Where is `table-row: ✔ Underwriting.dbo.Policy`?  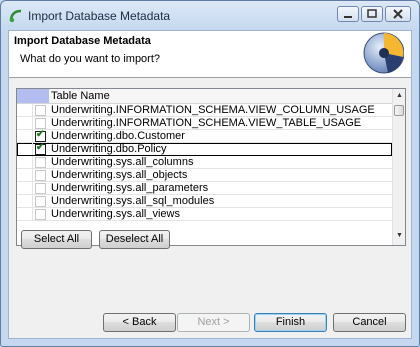 table-row: ✔ Underwriting.dbo.Policy is located at coordinates (204, 149).